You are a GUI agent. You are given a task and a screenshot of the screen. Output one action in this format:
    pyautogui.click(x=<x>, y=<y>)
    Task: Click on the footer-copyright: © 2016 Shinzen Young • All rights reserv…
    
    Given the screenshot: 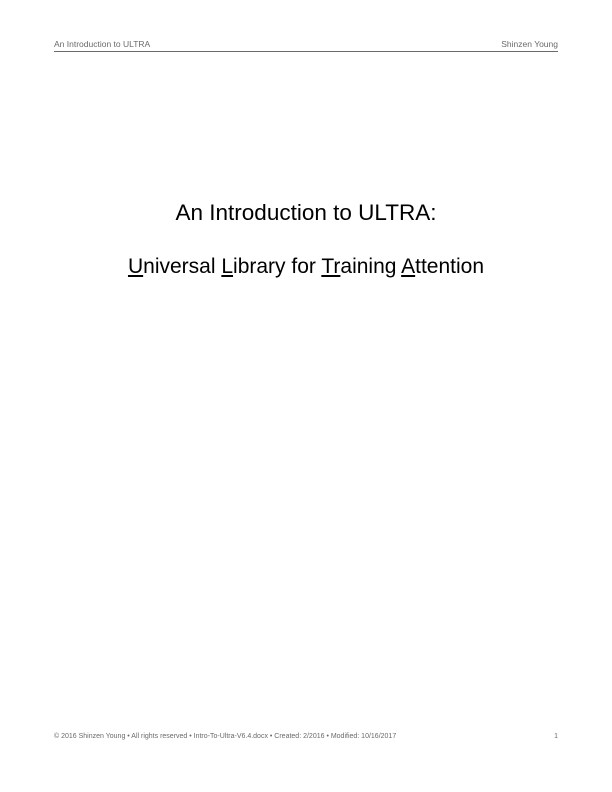 What is the action you would take?
    pyautogui.click(x=225, y=736)
    